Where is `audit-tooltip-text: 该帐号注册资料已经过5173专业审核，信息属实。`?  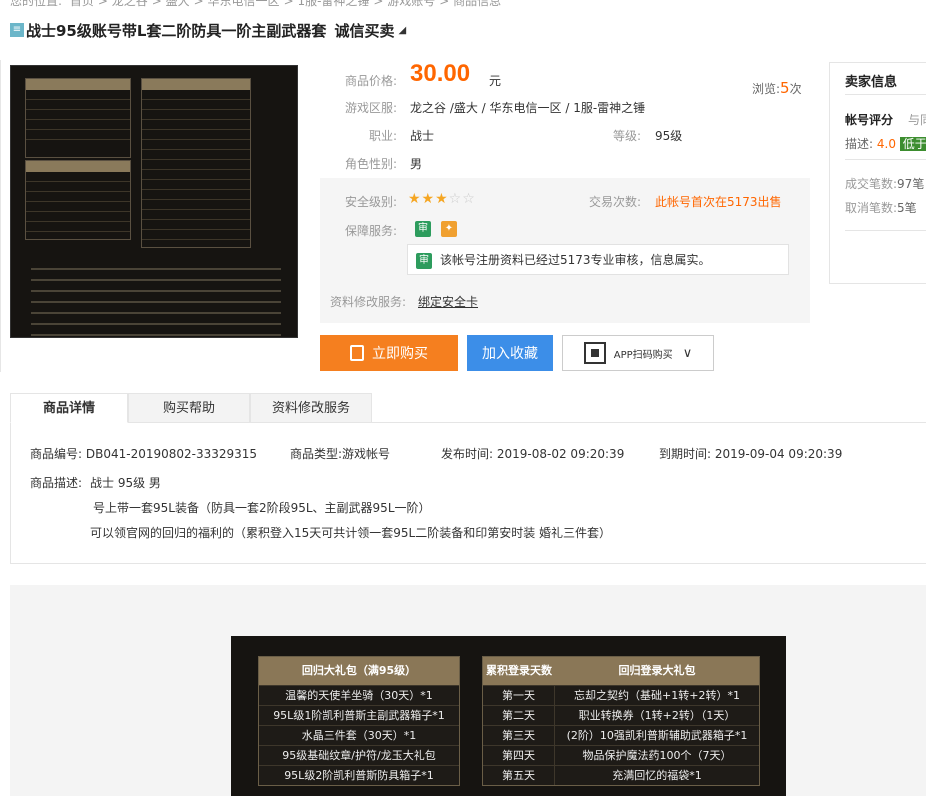 audit-tooltip-text: 该帐号注册资料已经过5173专业审核，信息属实。 is located at coordinates (575, 260).